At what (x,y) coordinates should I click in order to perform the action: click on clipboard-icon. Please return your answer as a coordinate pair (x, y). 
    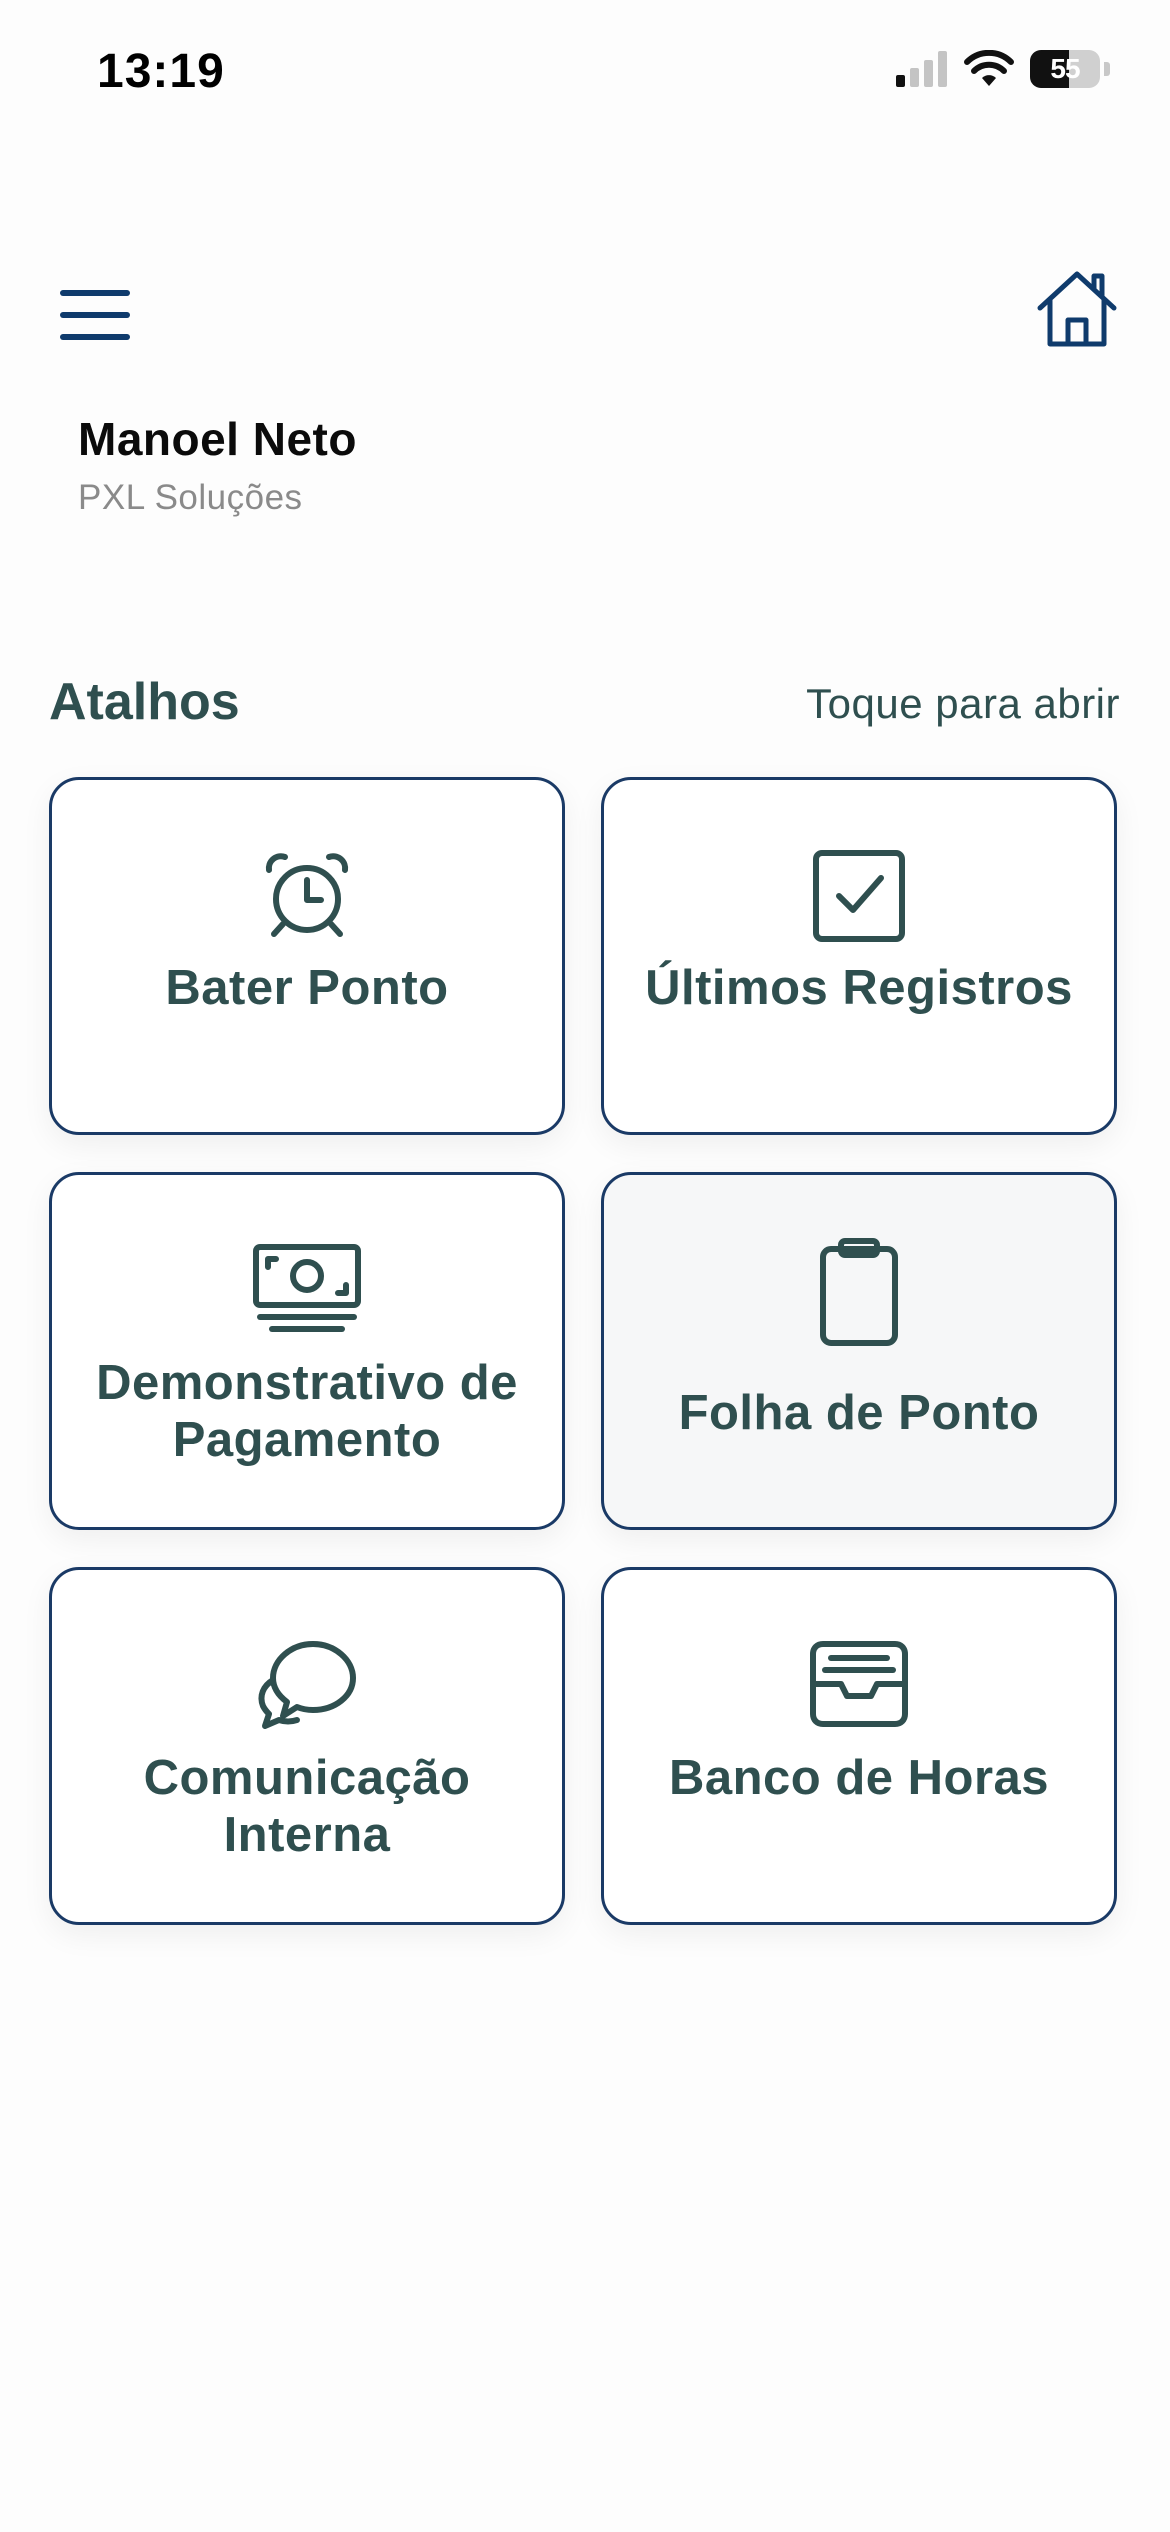
    Looking at the image, I should click on (859, 1292).